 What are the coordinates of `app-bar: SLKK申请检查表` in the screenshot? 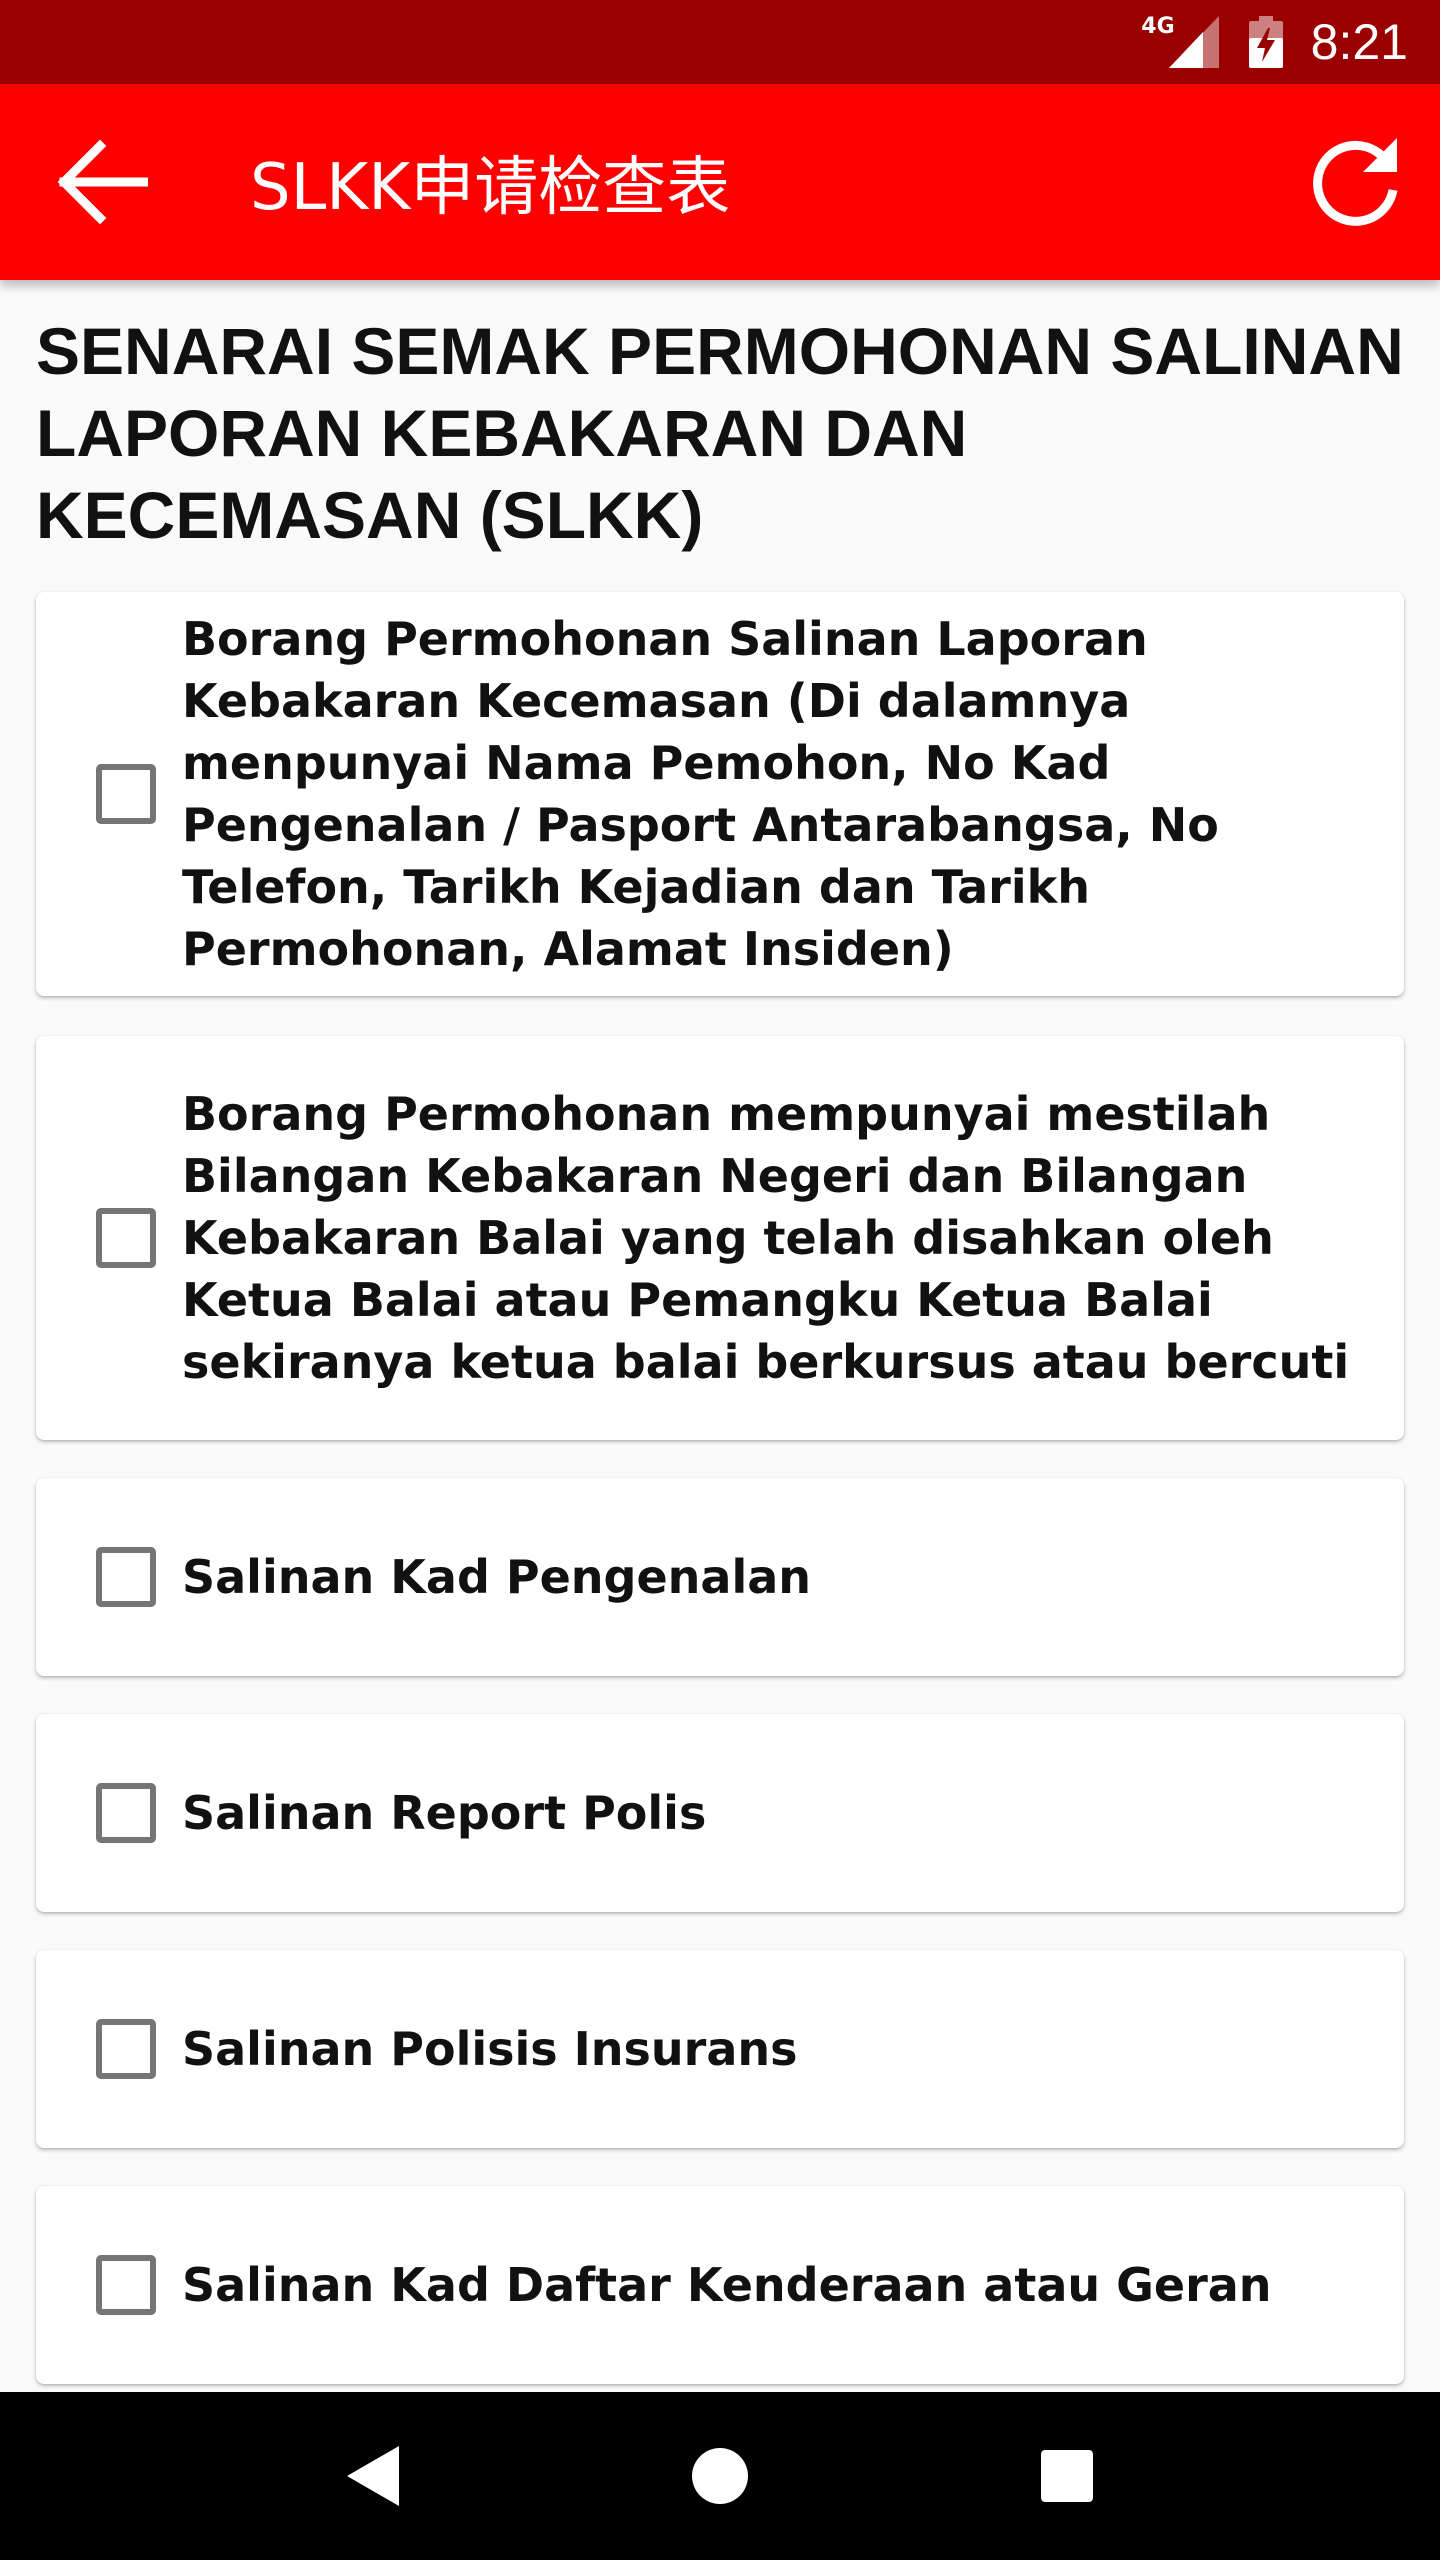 It's located at (720, 182).